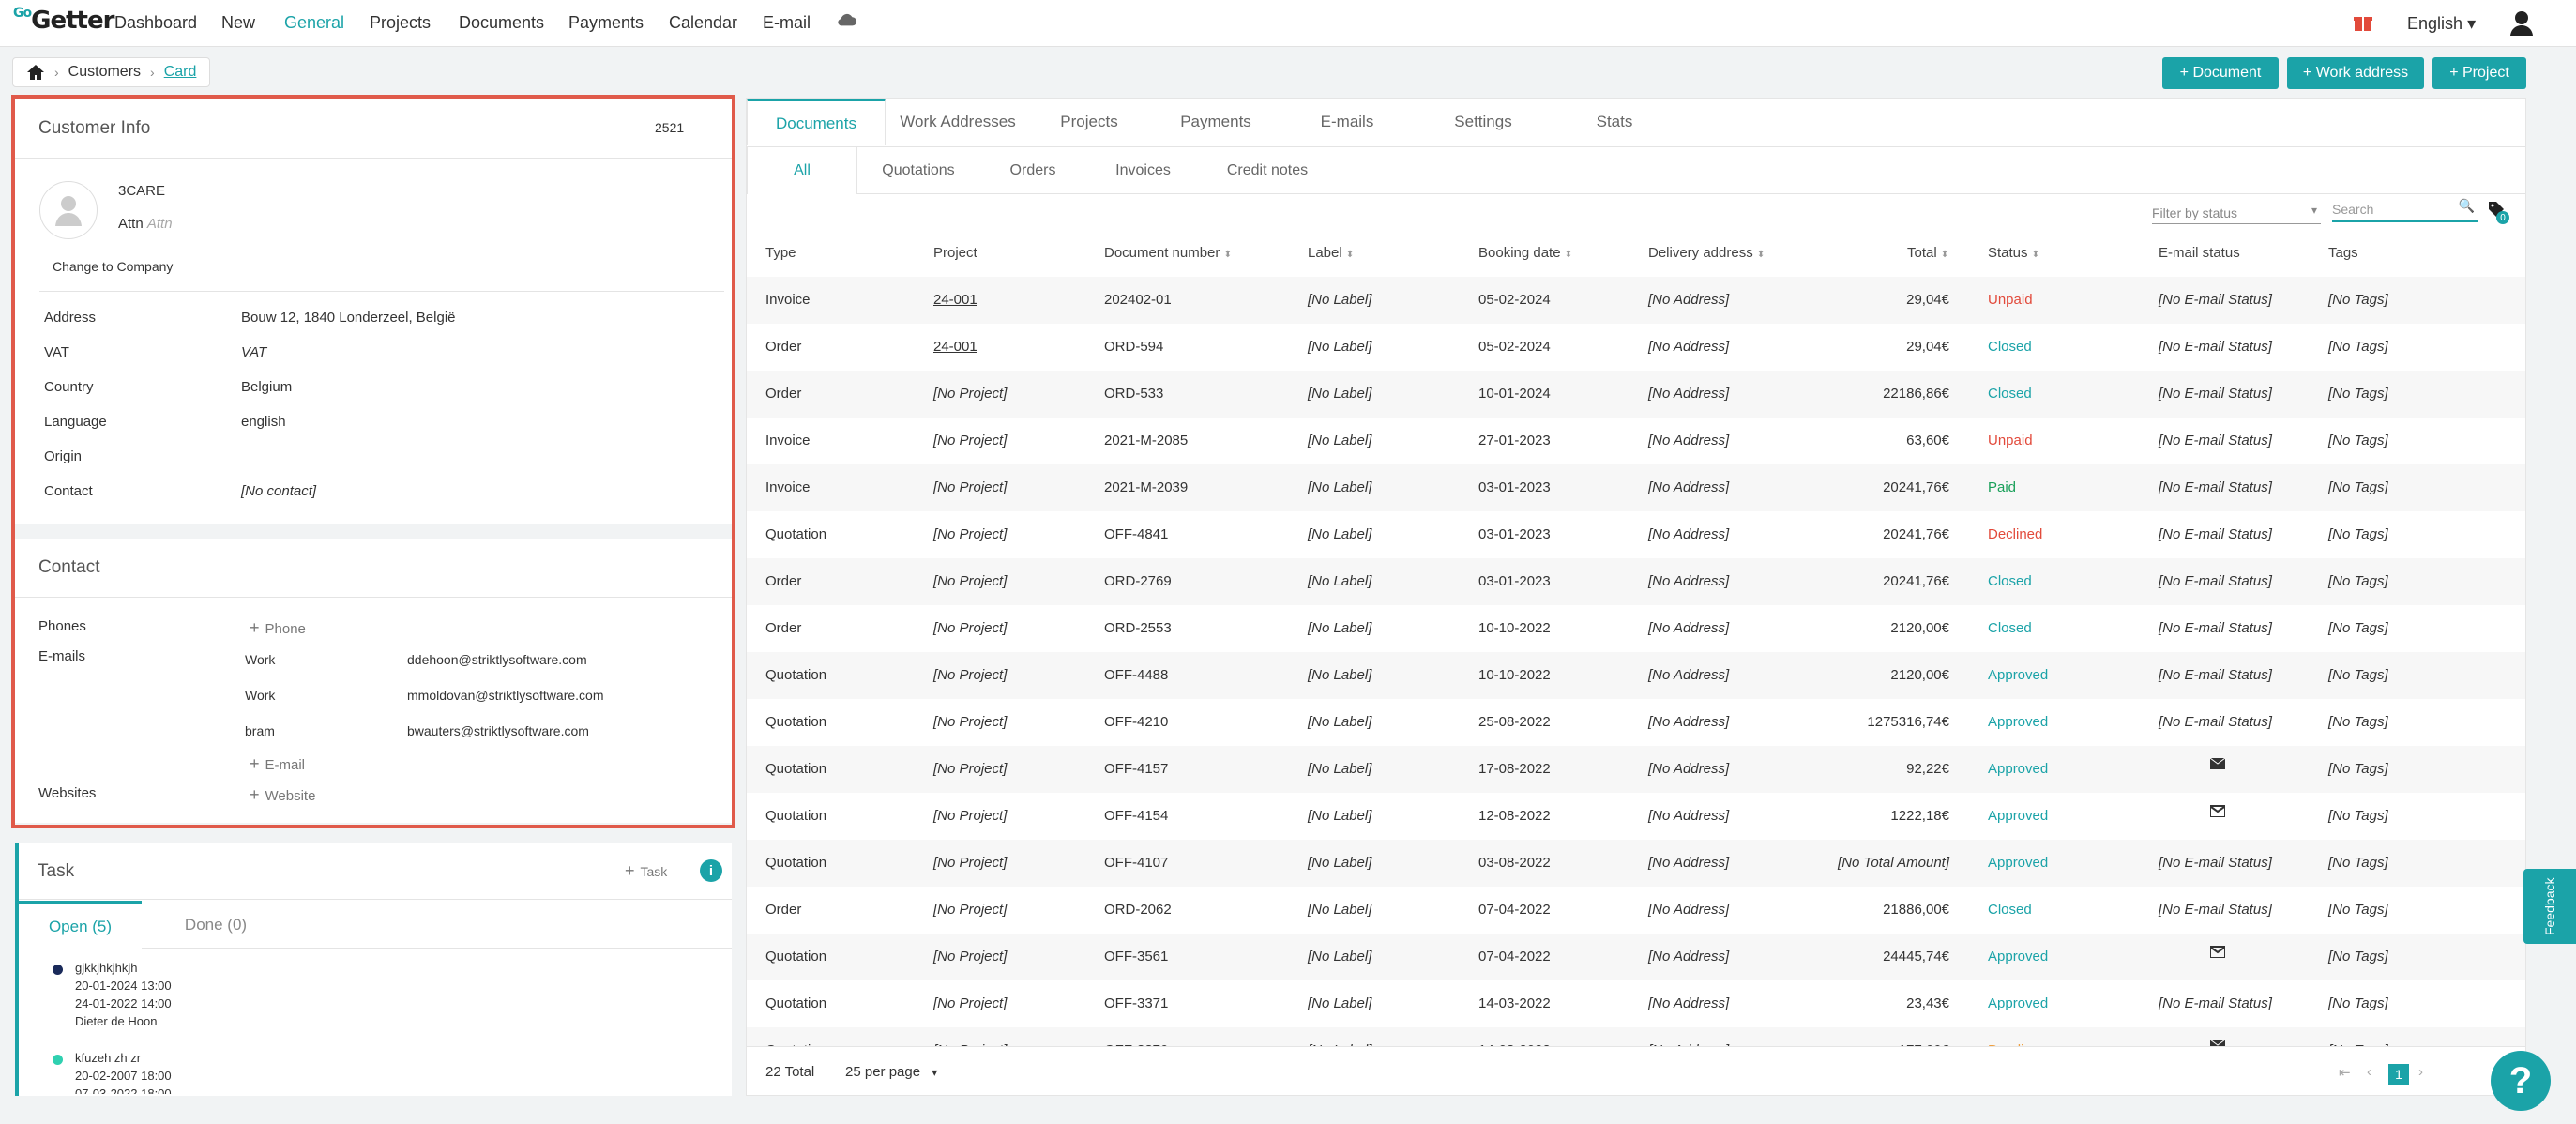 This screenshot has width=2576, height=1124. Describe the element at coordinates (780, 253) in the screenshot. I see `col-type: Type` at that location.